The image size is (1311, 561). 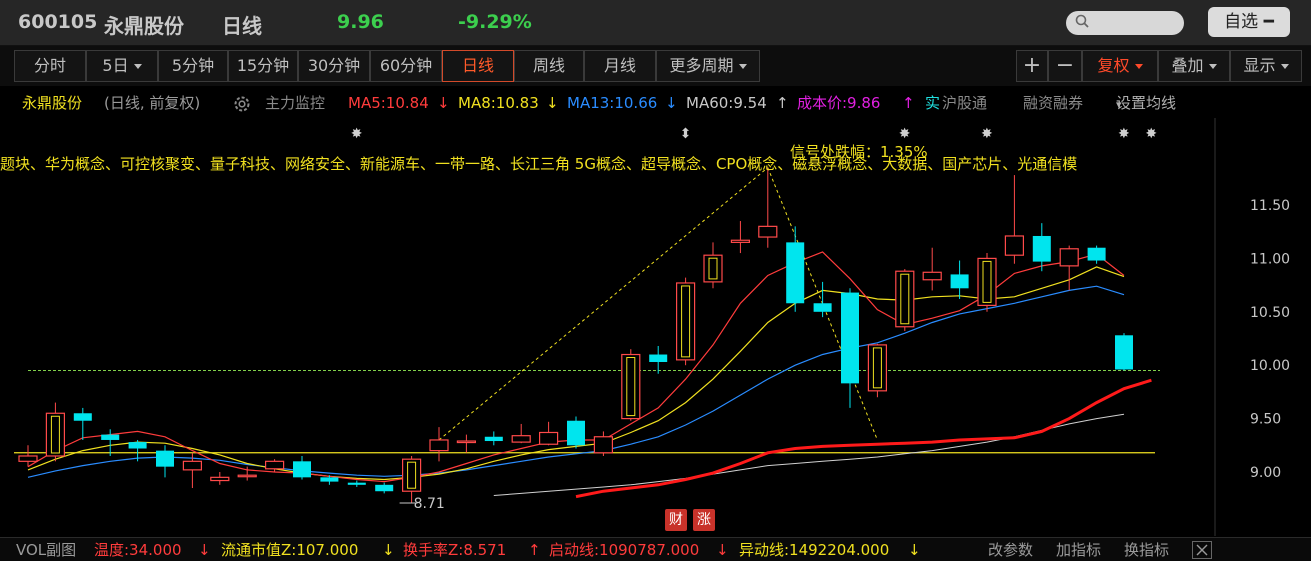 What do you see at coordinates (295, 103) in the screenshot?
I see `main-monitor-link: 主力监控` at bounding box center [295, 103].